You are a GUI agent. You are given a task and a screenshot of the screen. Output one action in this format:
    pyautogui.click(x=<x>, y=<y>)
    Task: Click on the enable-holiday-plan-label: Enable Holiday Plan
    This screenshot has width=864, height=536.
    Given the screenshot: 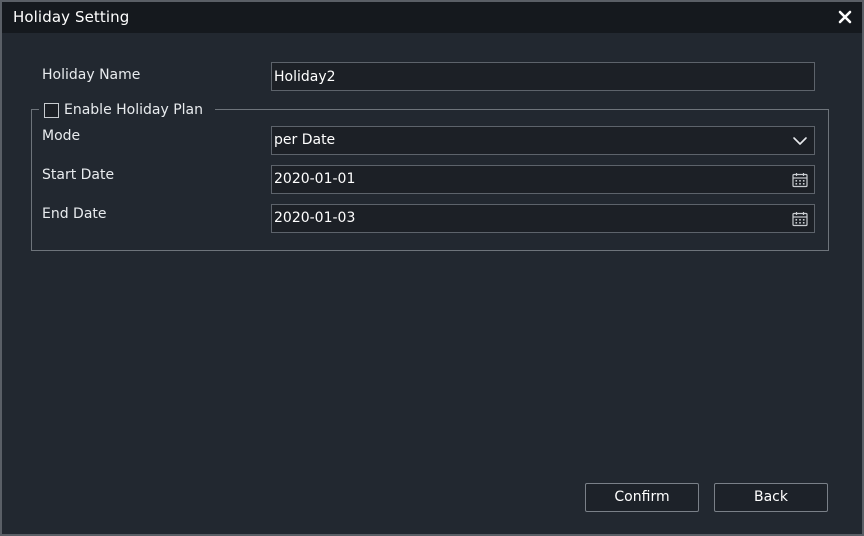 What is the action you would take?
    pyautogui.click(x=133, y=110)
    